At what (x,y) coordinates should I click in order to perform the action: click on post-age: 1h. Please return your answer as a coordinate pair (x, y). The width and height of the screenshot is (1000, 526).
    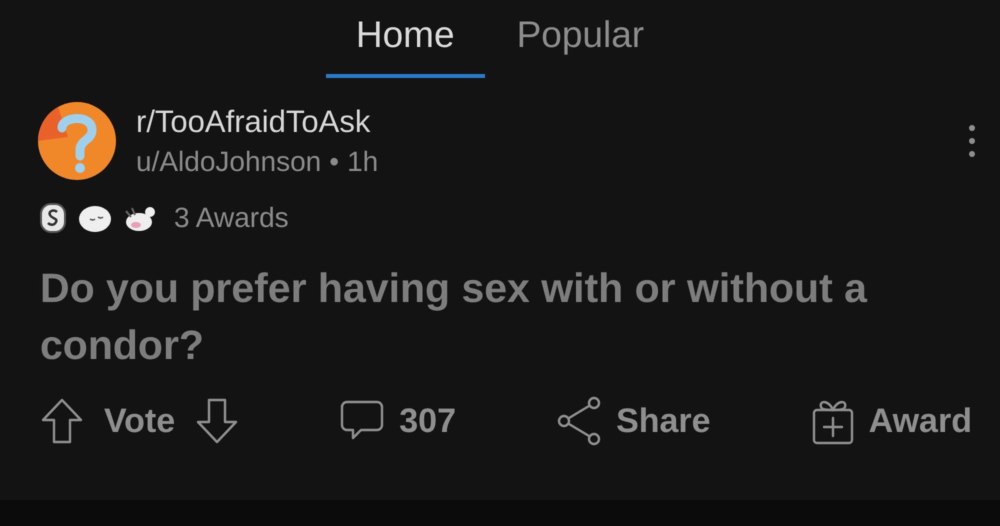
    Looking at the image, I should click on (362, 162).